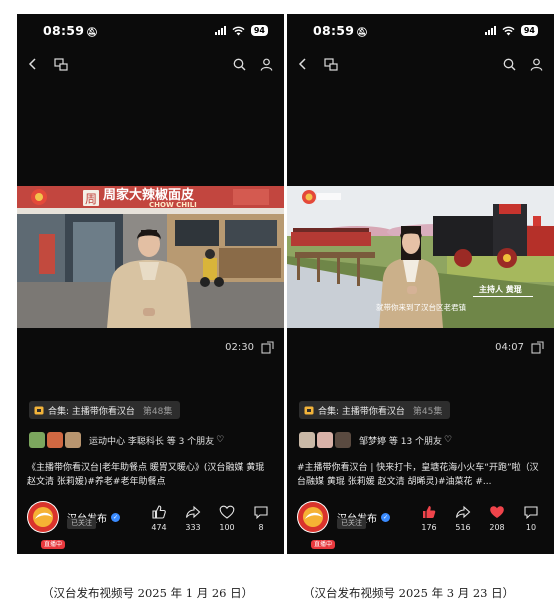 The width and height of the screenshot is (560, 612). I want to click on action-bar: 176 516 208 10, so click(480, 518).